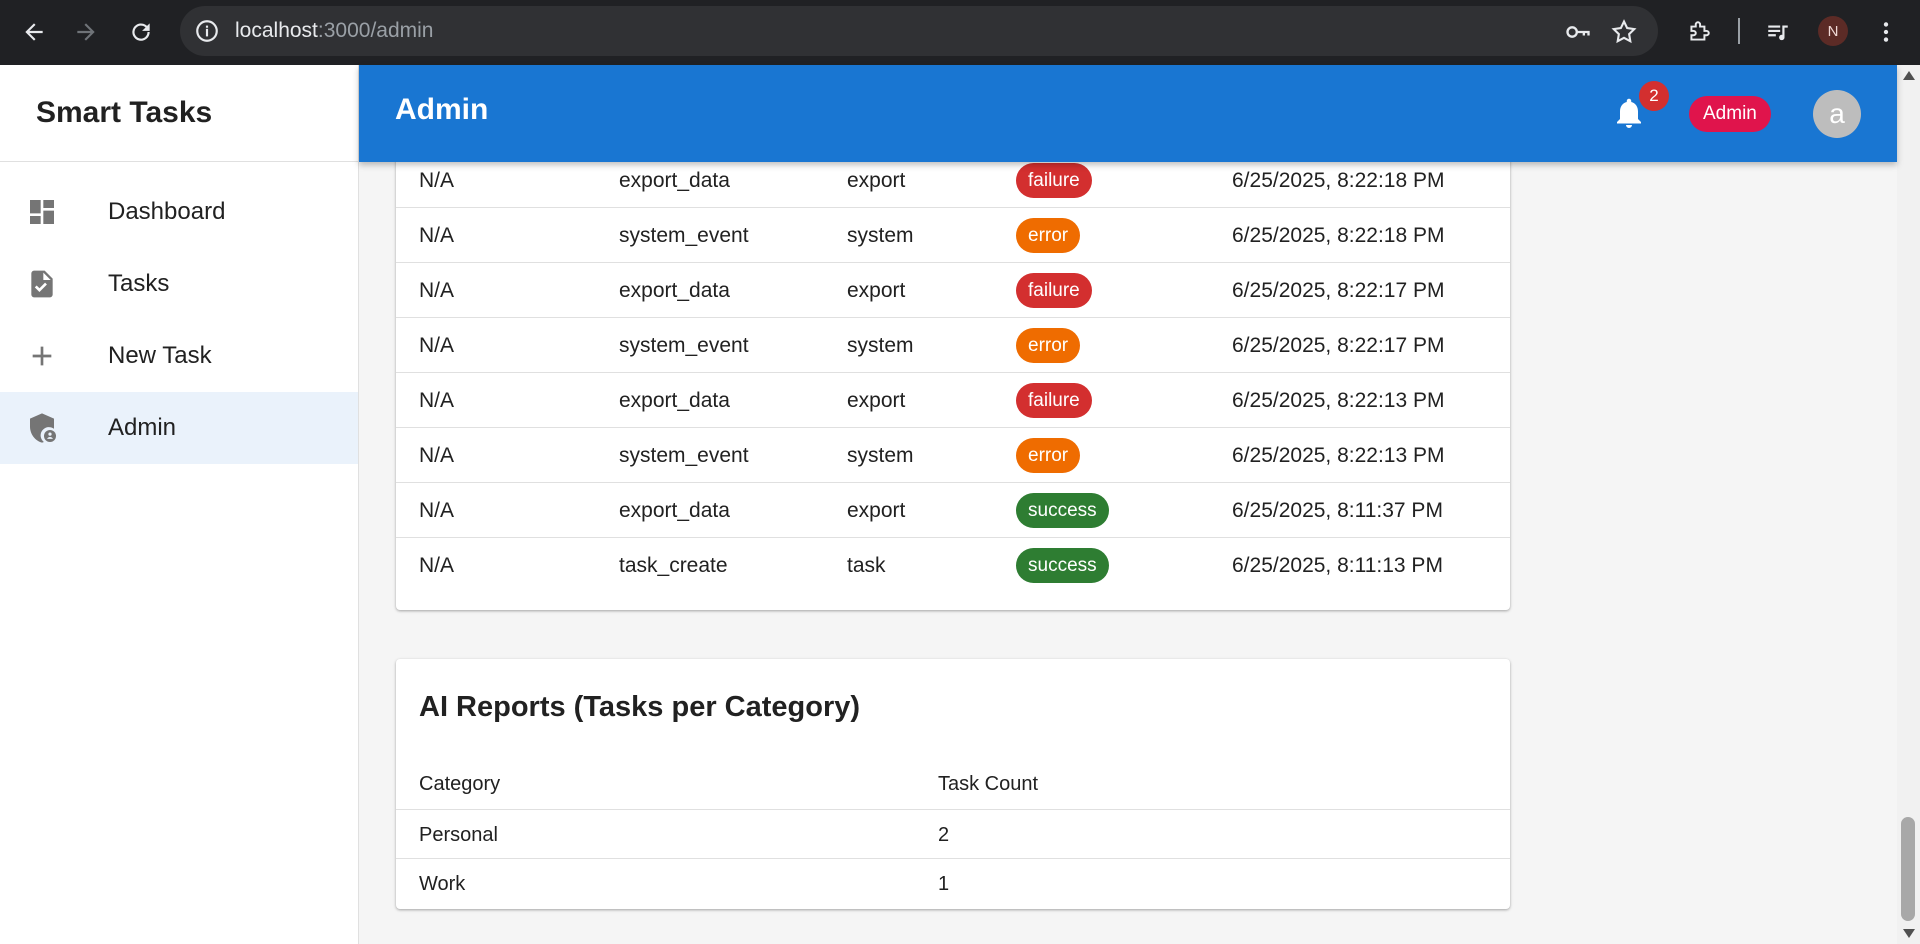 This screenshot has width=1920, height=944. Describe the element at coordinates (953, 882) in the screenshot. I see `table-row: Work 1` at that location.